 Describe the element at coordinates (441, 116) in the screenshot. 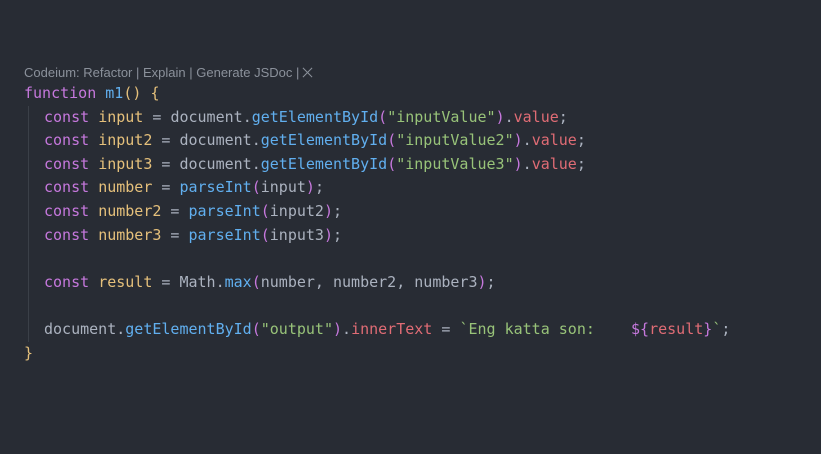

I see `string: "inputValue"` at that location.